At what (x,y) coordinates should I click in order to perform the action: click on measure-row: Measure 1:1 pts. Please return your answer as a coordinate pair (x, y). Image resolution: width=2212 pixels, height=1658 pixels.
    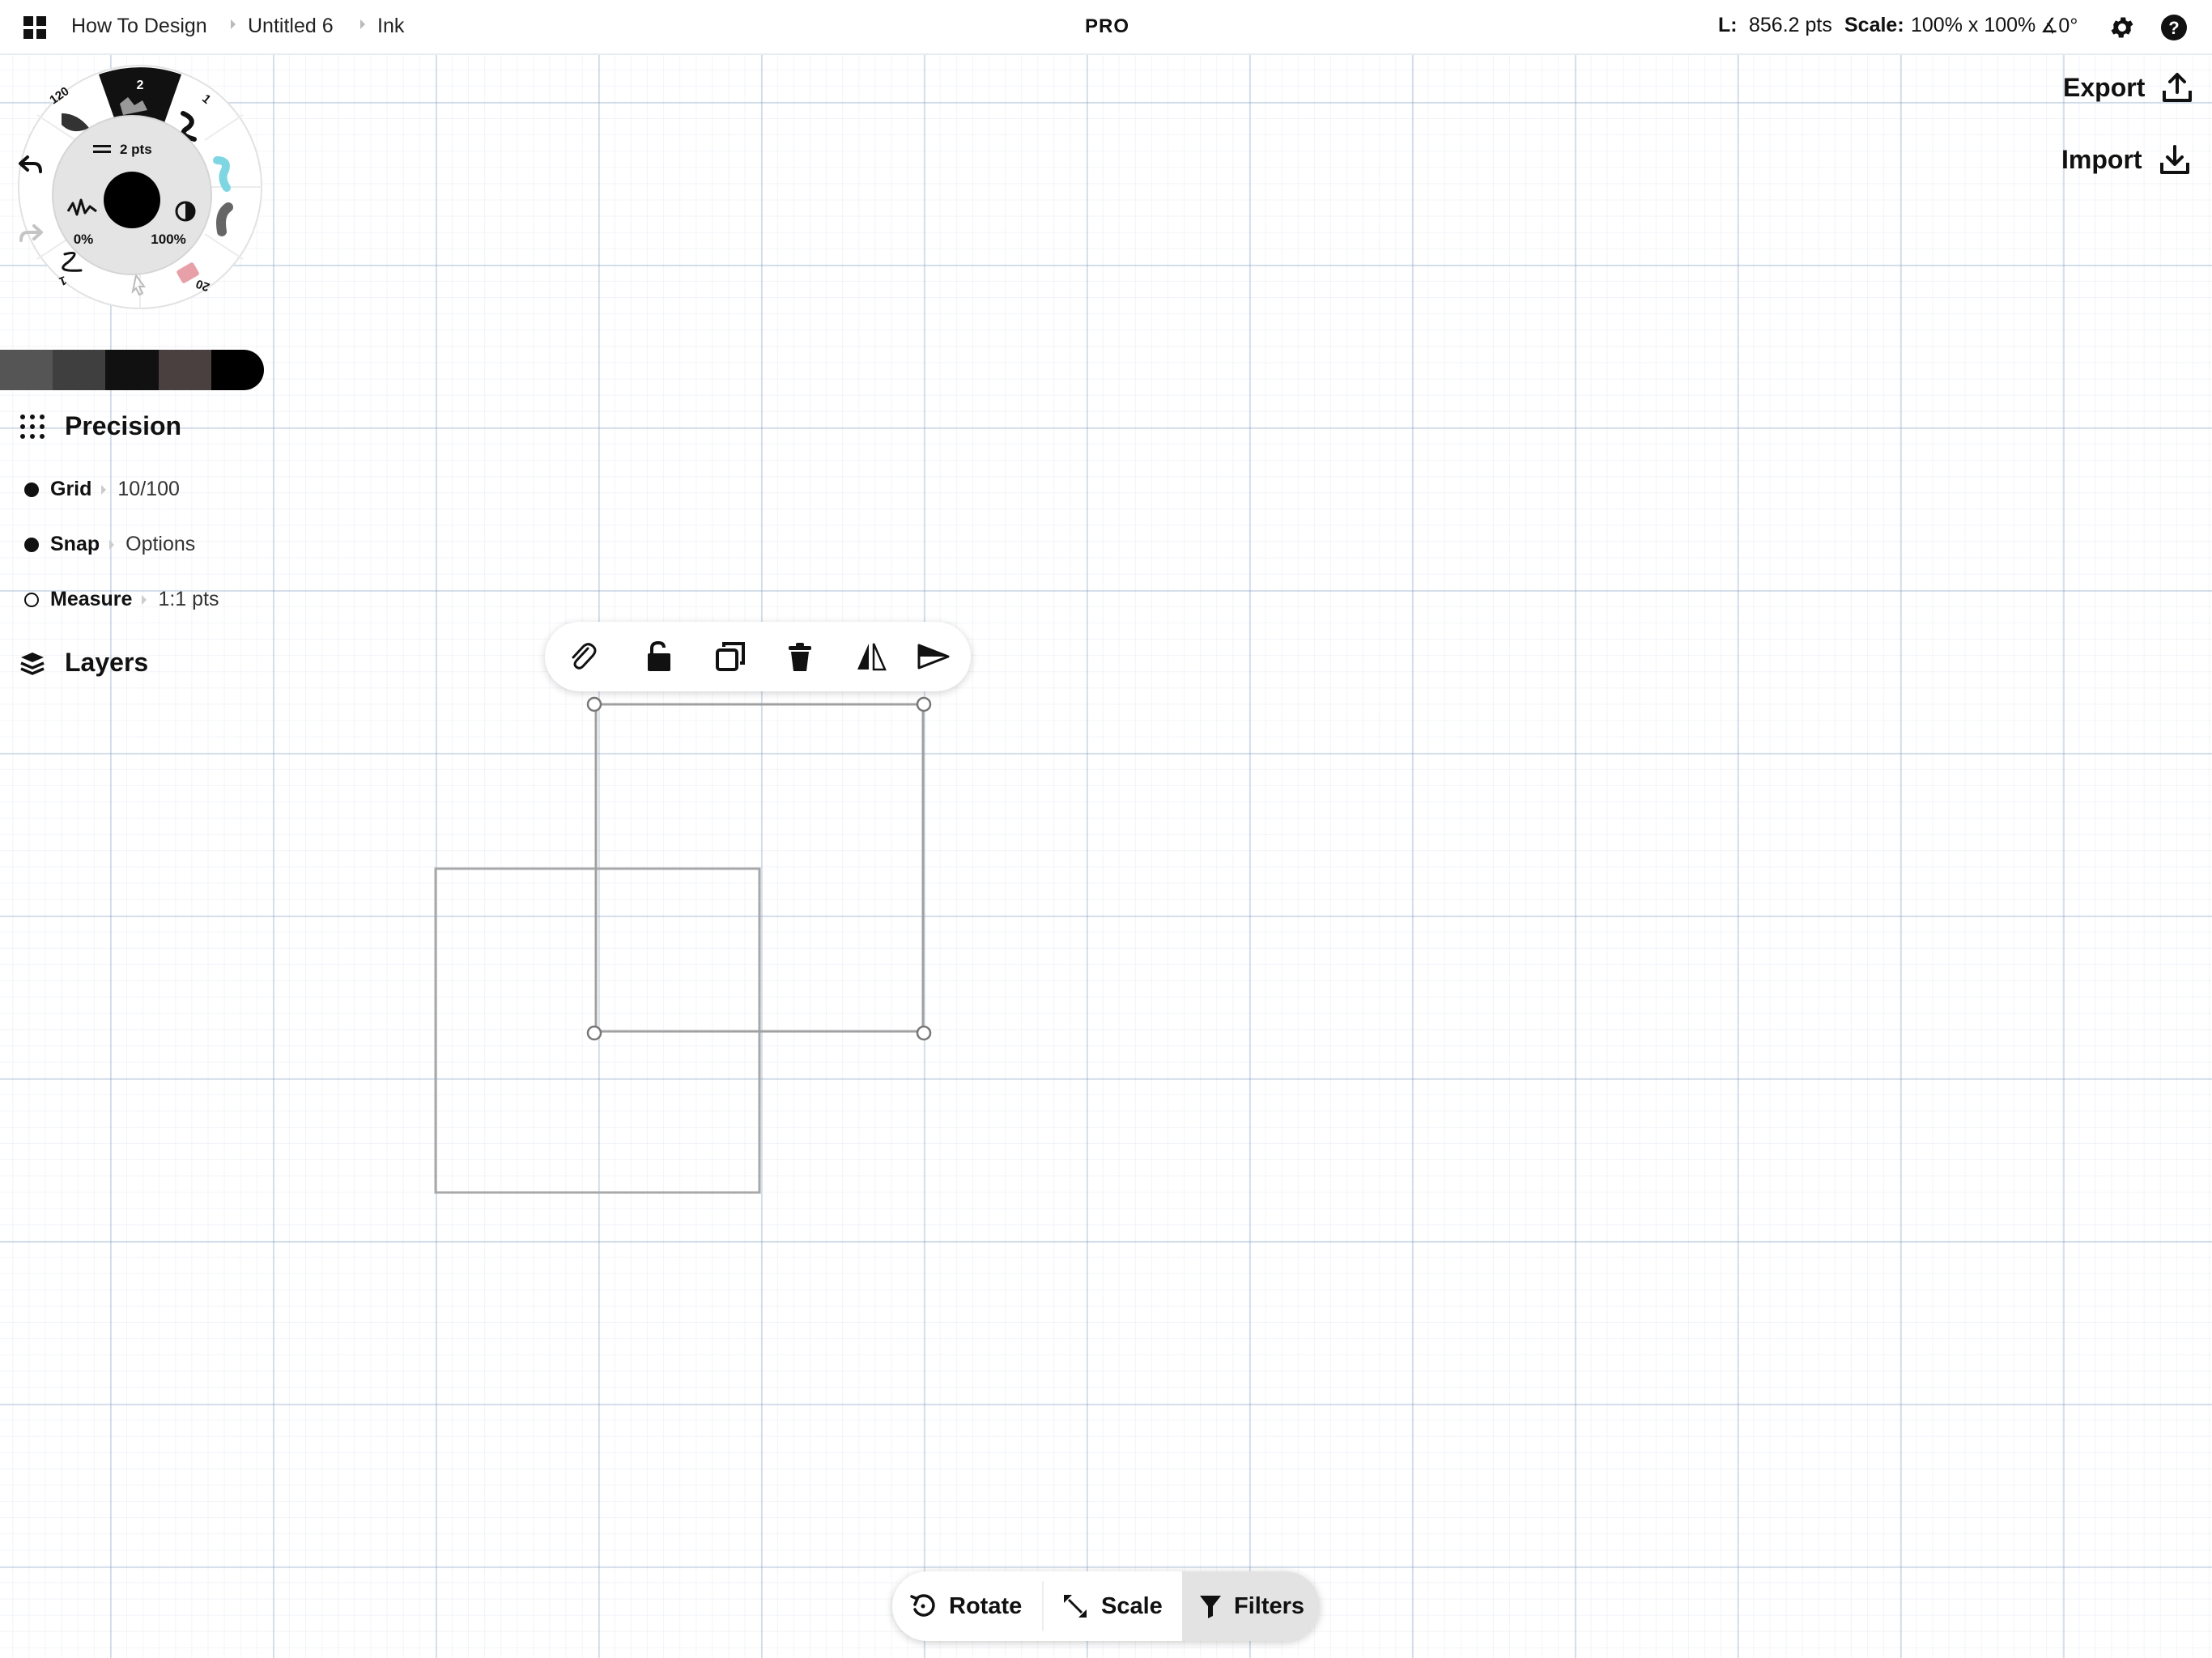
    Looking at the image, I should click on (122, 599).